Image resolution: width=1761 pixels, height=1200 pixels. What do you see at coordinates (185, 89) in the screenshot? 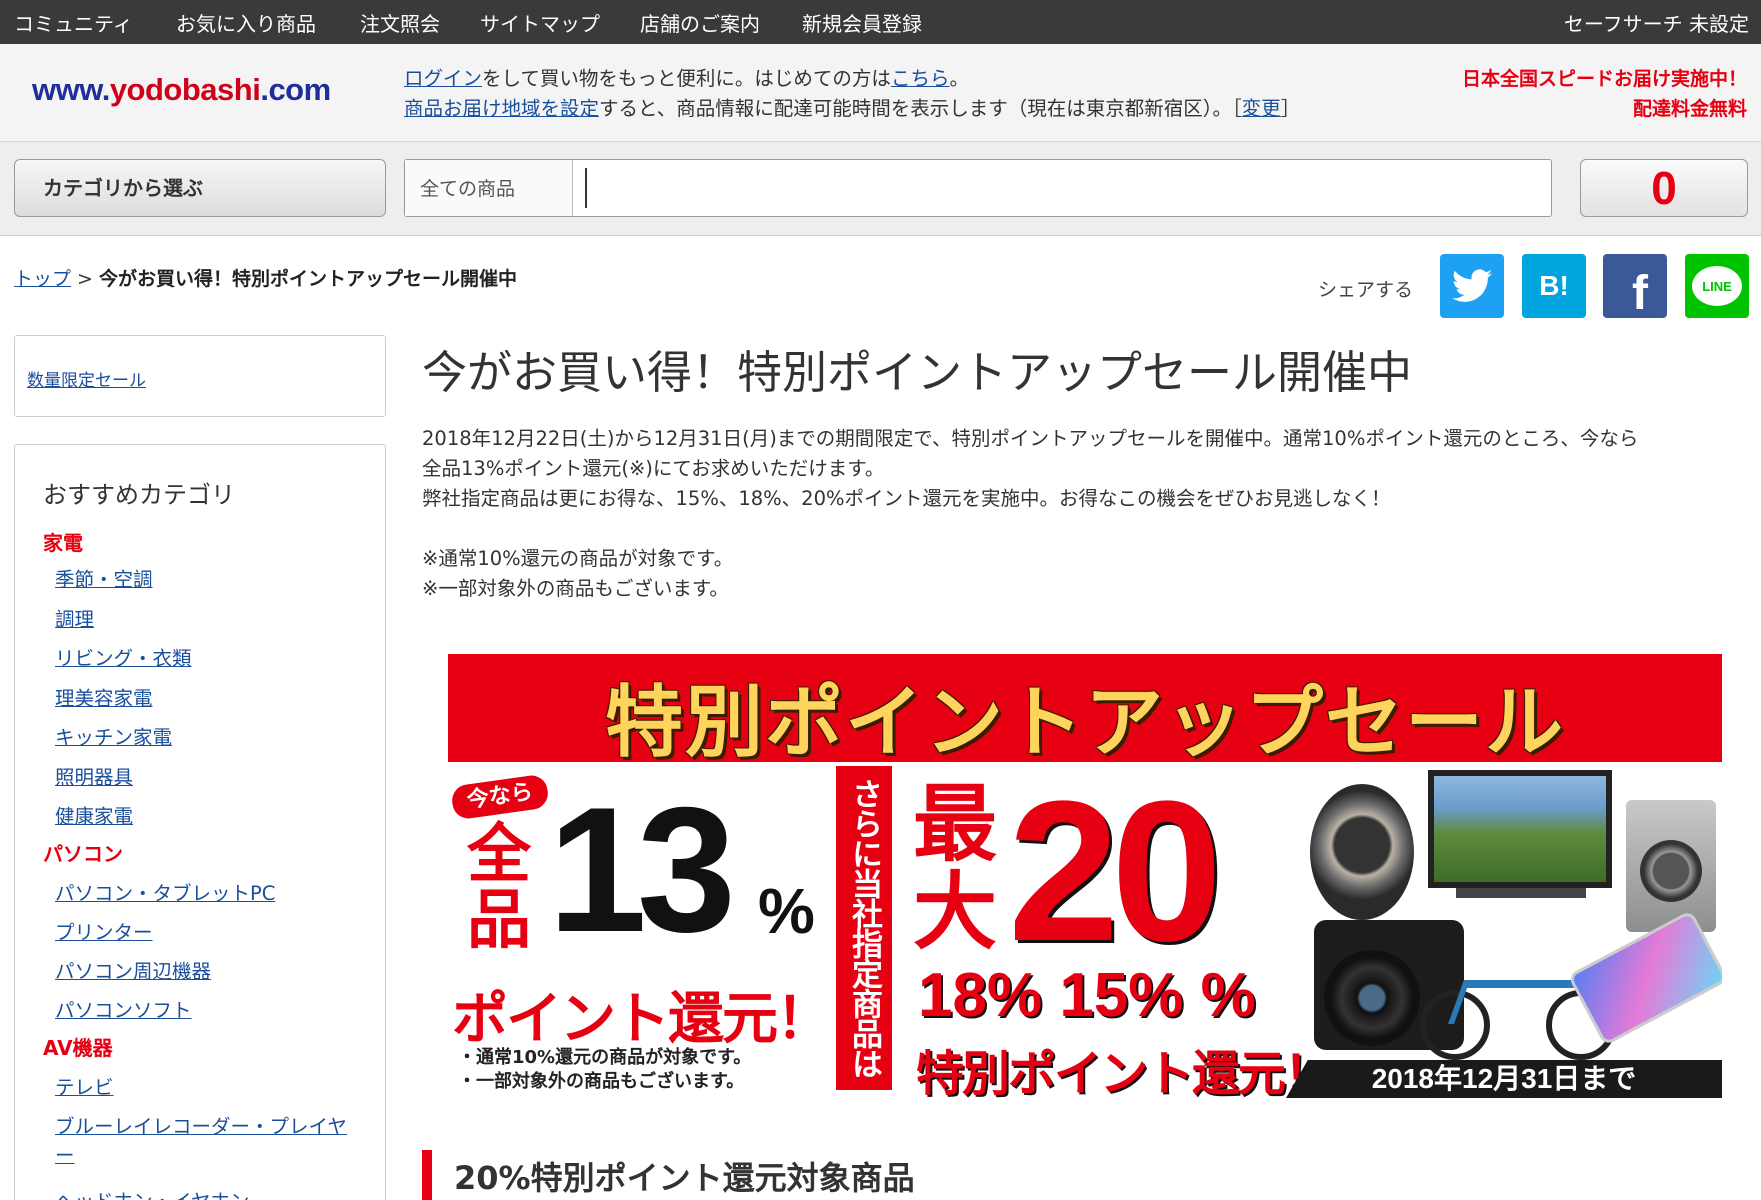
I see `logo-yodobashi: yodobashi` at bounding box center [185, 89].